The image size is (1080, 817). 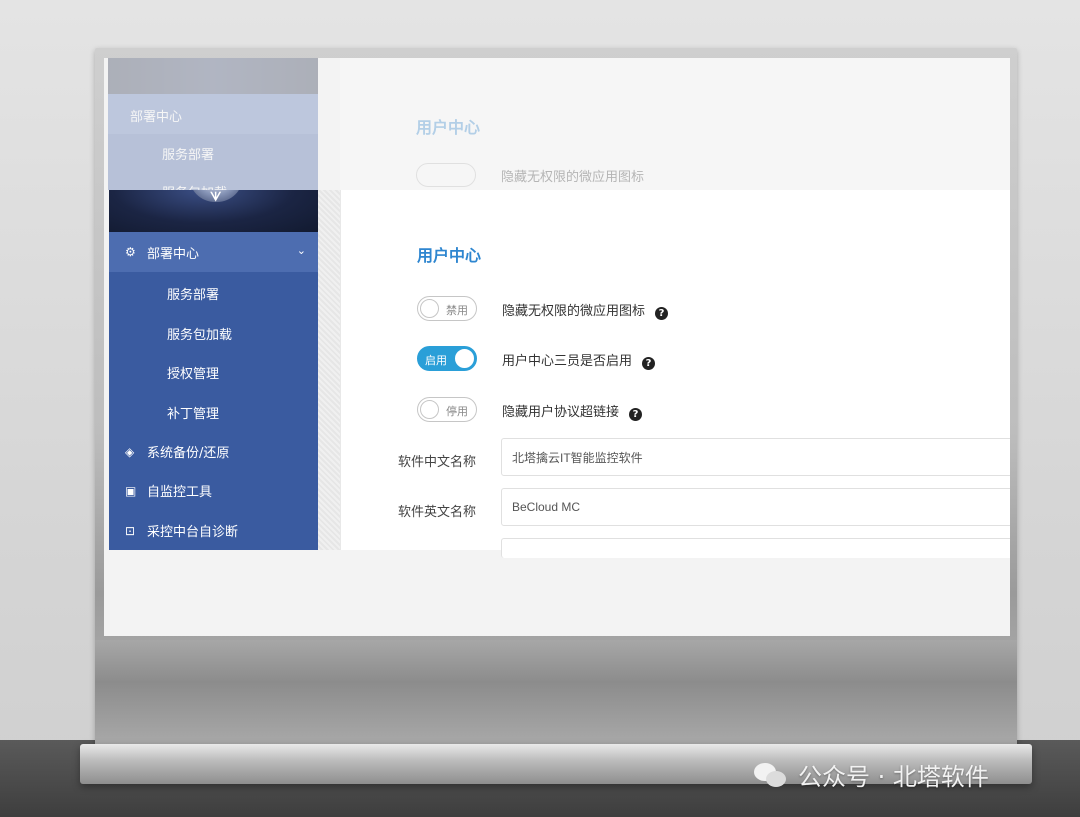 What do you see at coordinates (193, 372) in the screenshot?
I see `sidebar-item-license: 授权管理` at bounding box center [193, 372].